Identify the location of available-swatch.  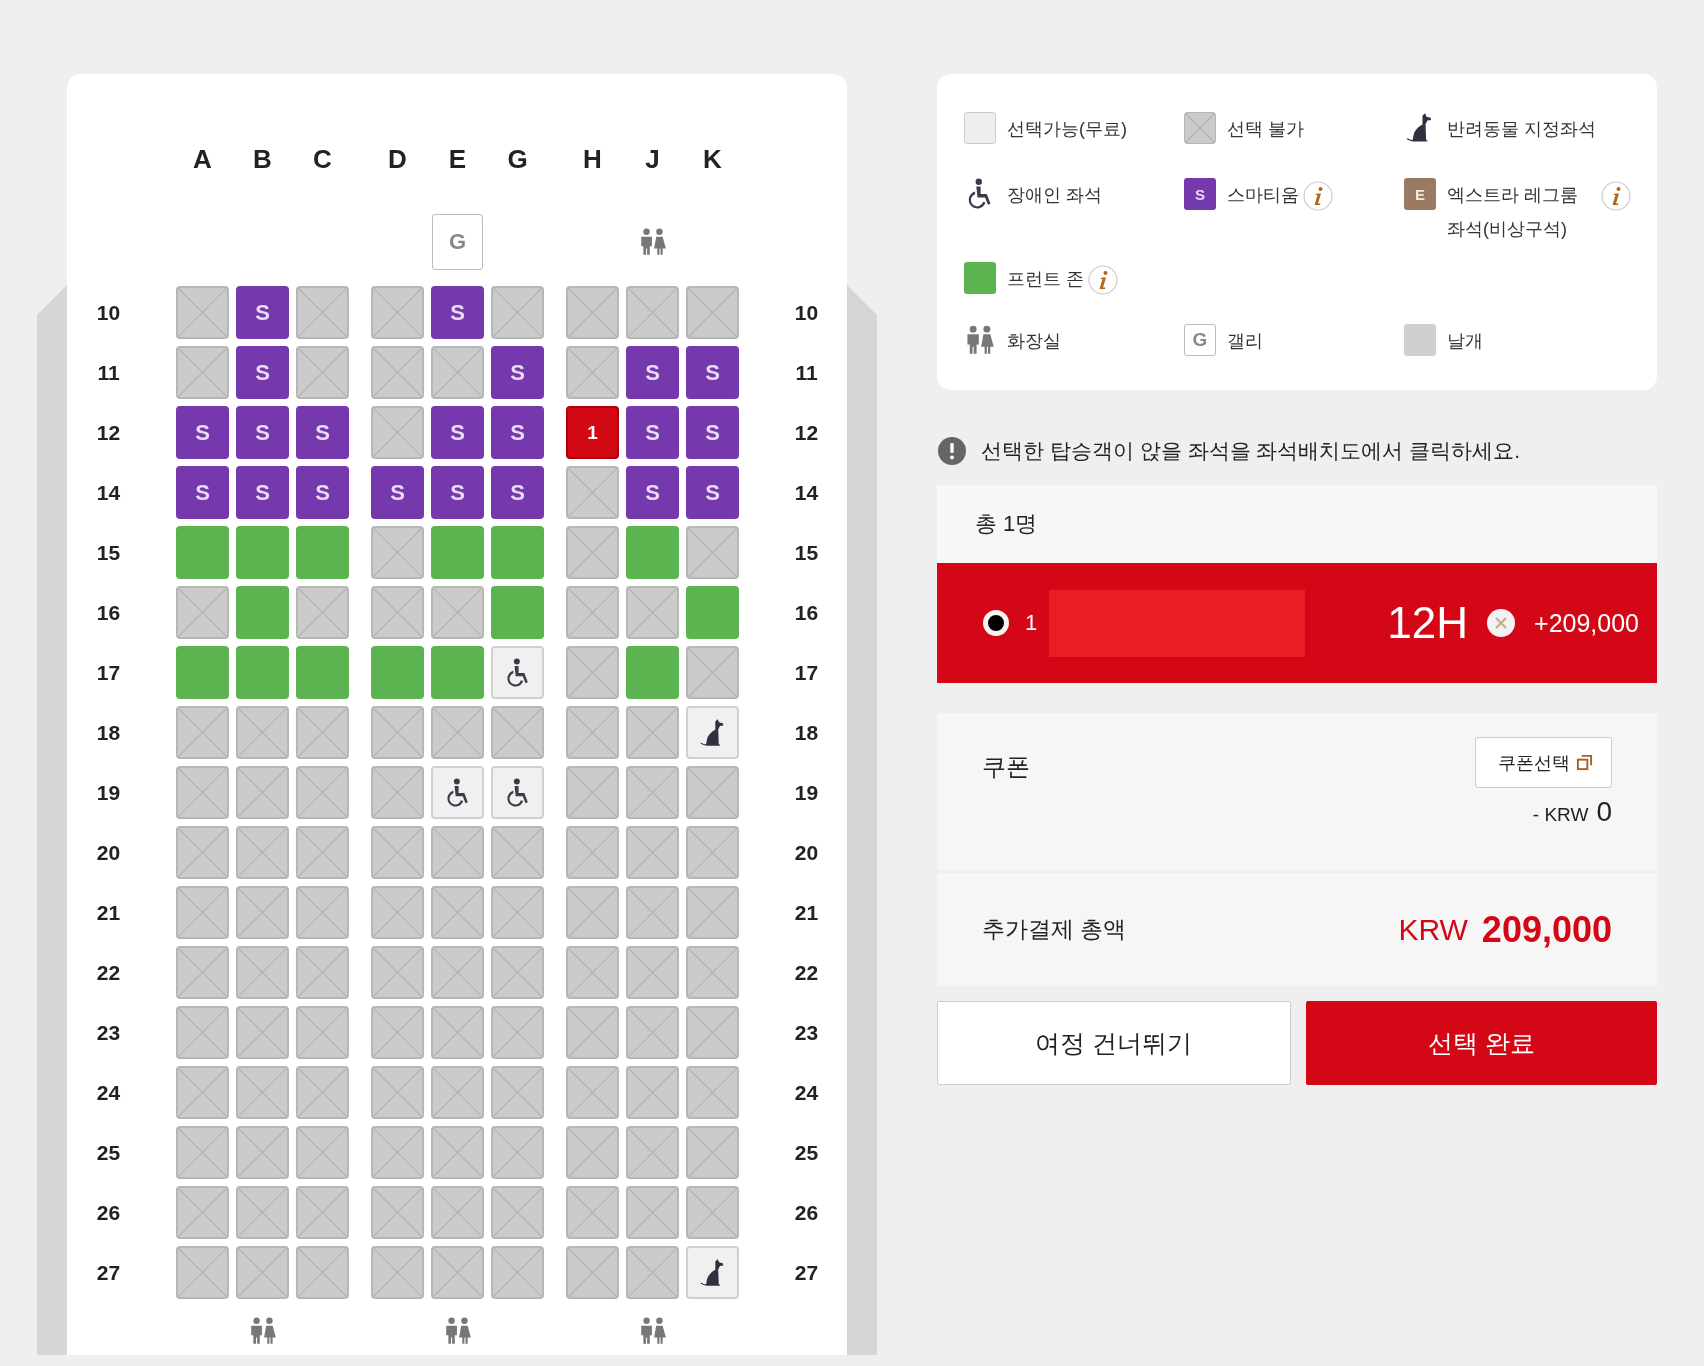
(980, 128).